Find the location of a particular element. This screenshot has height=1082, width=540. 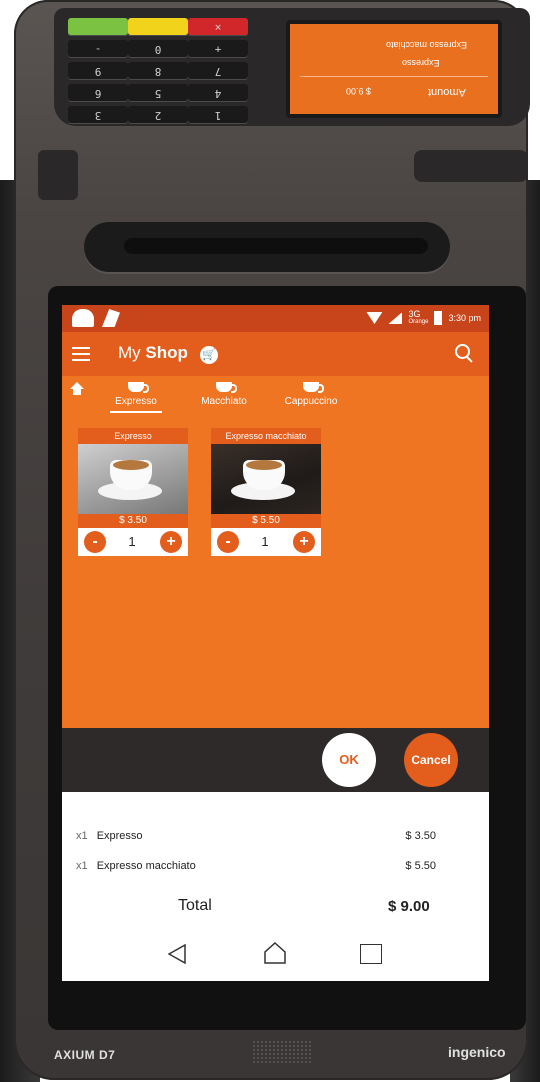

tab-label: Cappuccino is located at coordinates (311, 401).